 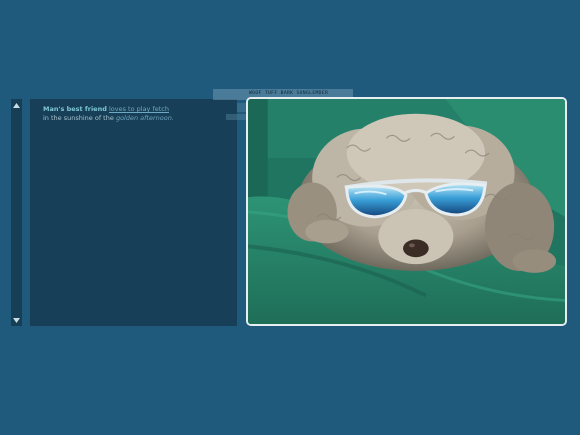 What do you see at coordinates (16, 212) in the screenshot?
I see `vertical-scrollbar` at bounding box center [16, 212].